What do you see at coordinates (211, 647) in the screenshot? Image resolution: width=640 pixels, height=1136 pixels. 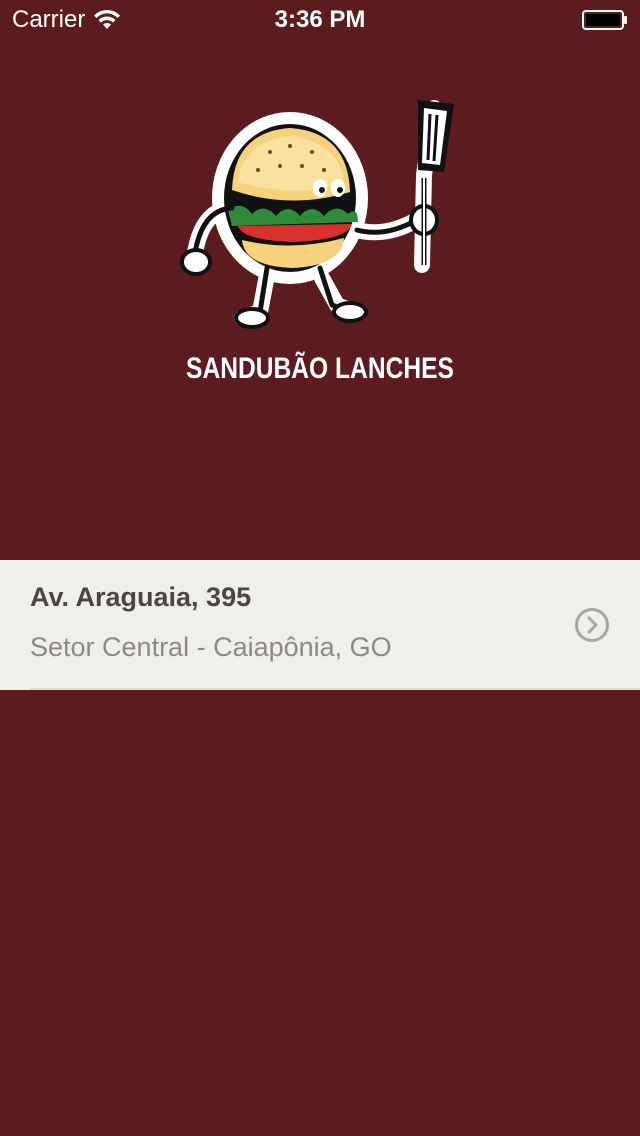 I see `address-city: Setor Central - Caiapônia, GO` at bounding box center [211, 647].